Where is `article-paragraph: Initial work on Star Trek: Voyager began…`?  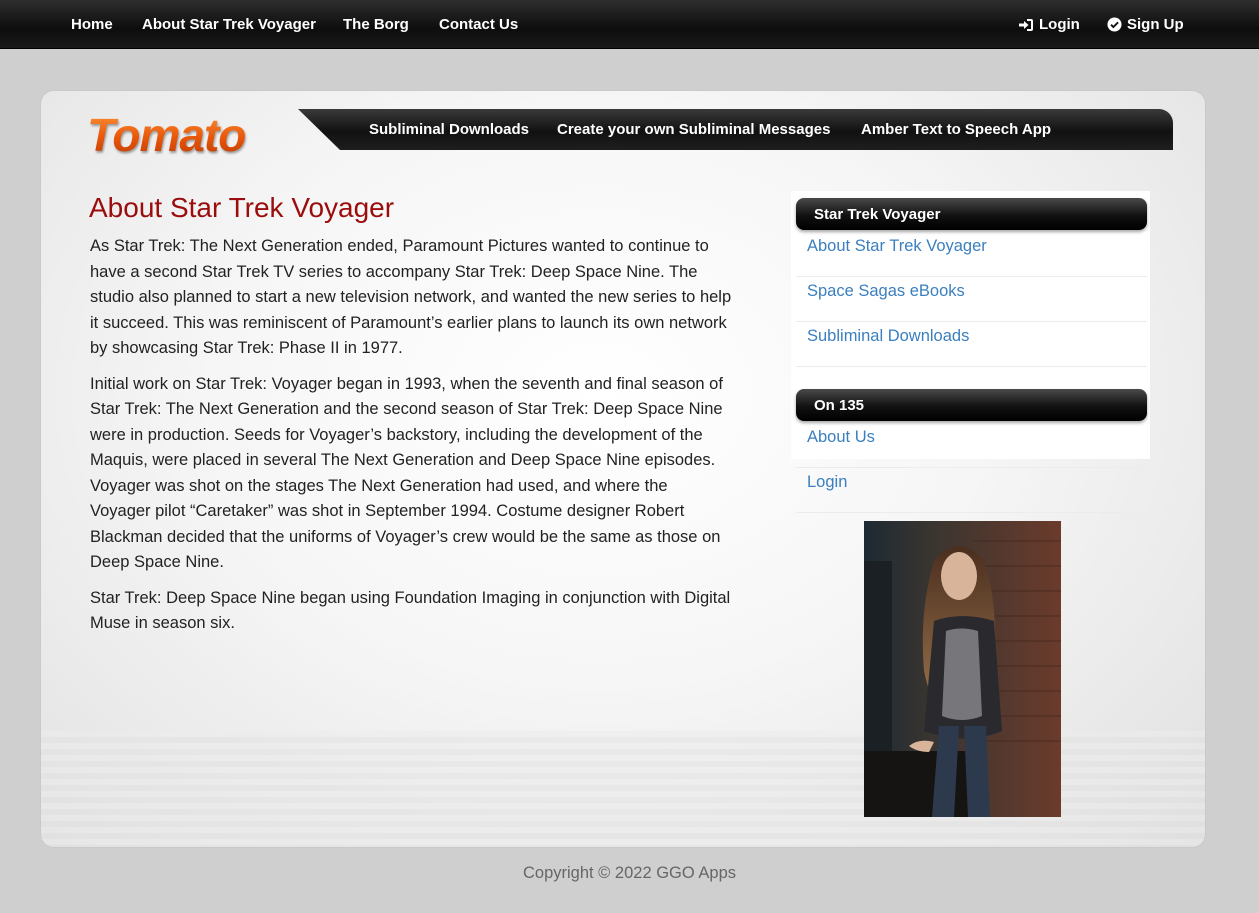 article-paragraph: Initial work on Star Trek: Voyager began… is located at coordinates (406, 473).